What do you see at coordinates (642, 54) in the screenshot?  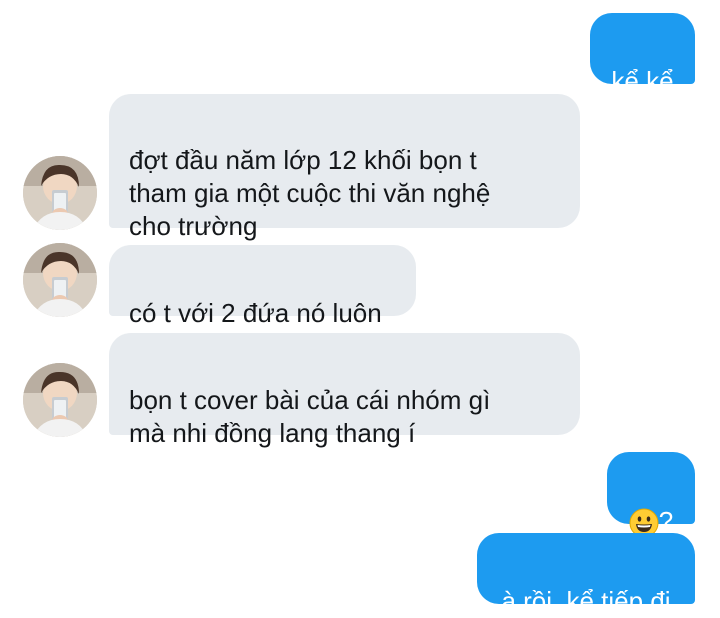 I see `message-bubble-sent: kể kể` at bounding box center [642, 54].